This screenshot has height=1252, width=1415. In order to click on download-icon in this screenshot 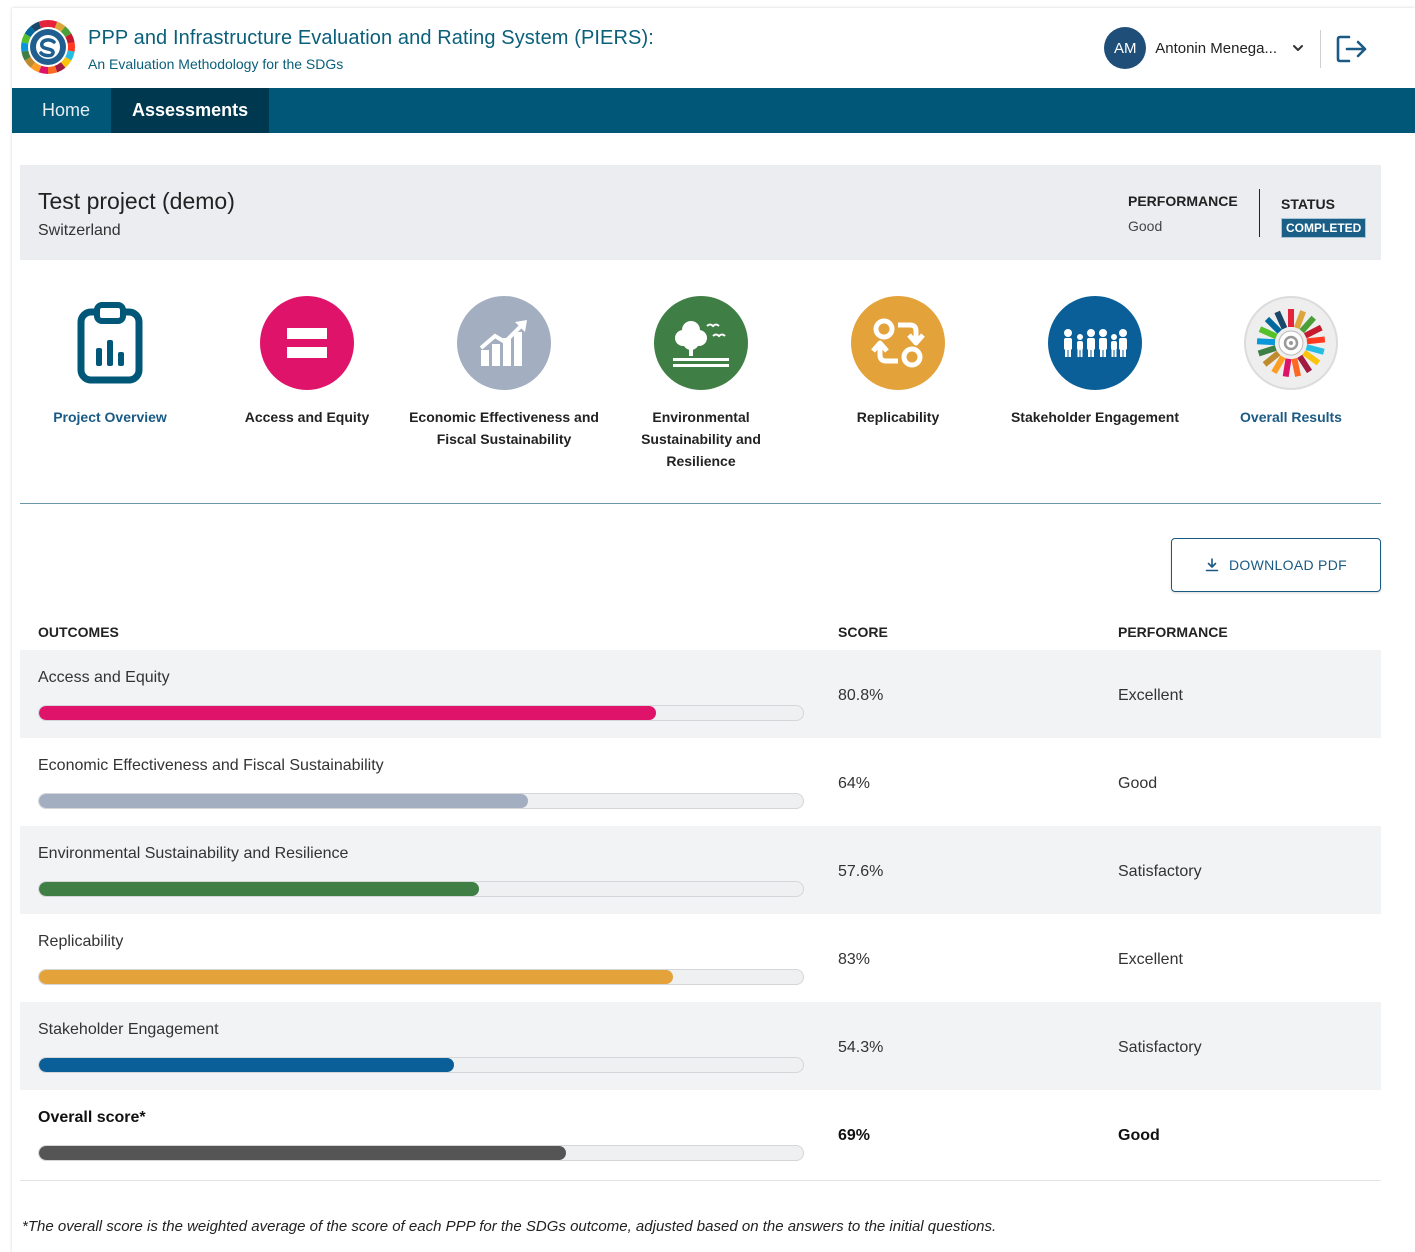, I will do `click(1212, 565)`.